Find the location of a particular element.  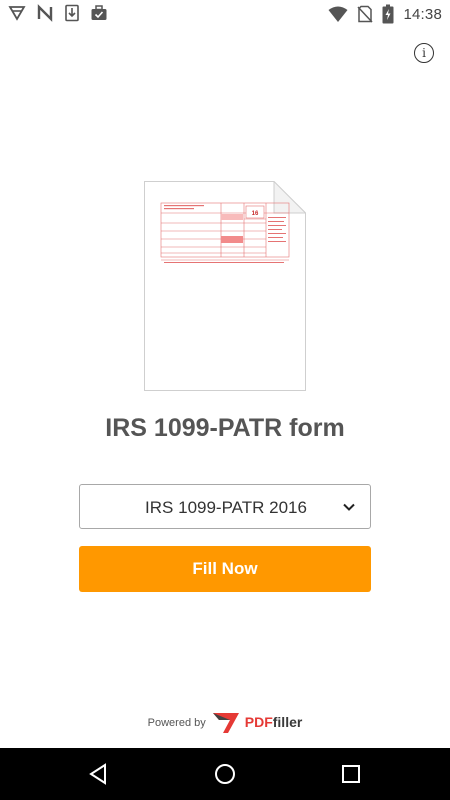

pdffiller-logo: PDFfiller is located at coordinates (257, 723).